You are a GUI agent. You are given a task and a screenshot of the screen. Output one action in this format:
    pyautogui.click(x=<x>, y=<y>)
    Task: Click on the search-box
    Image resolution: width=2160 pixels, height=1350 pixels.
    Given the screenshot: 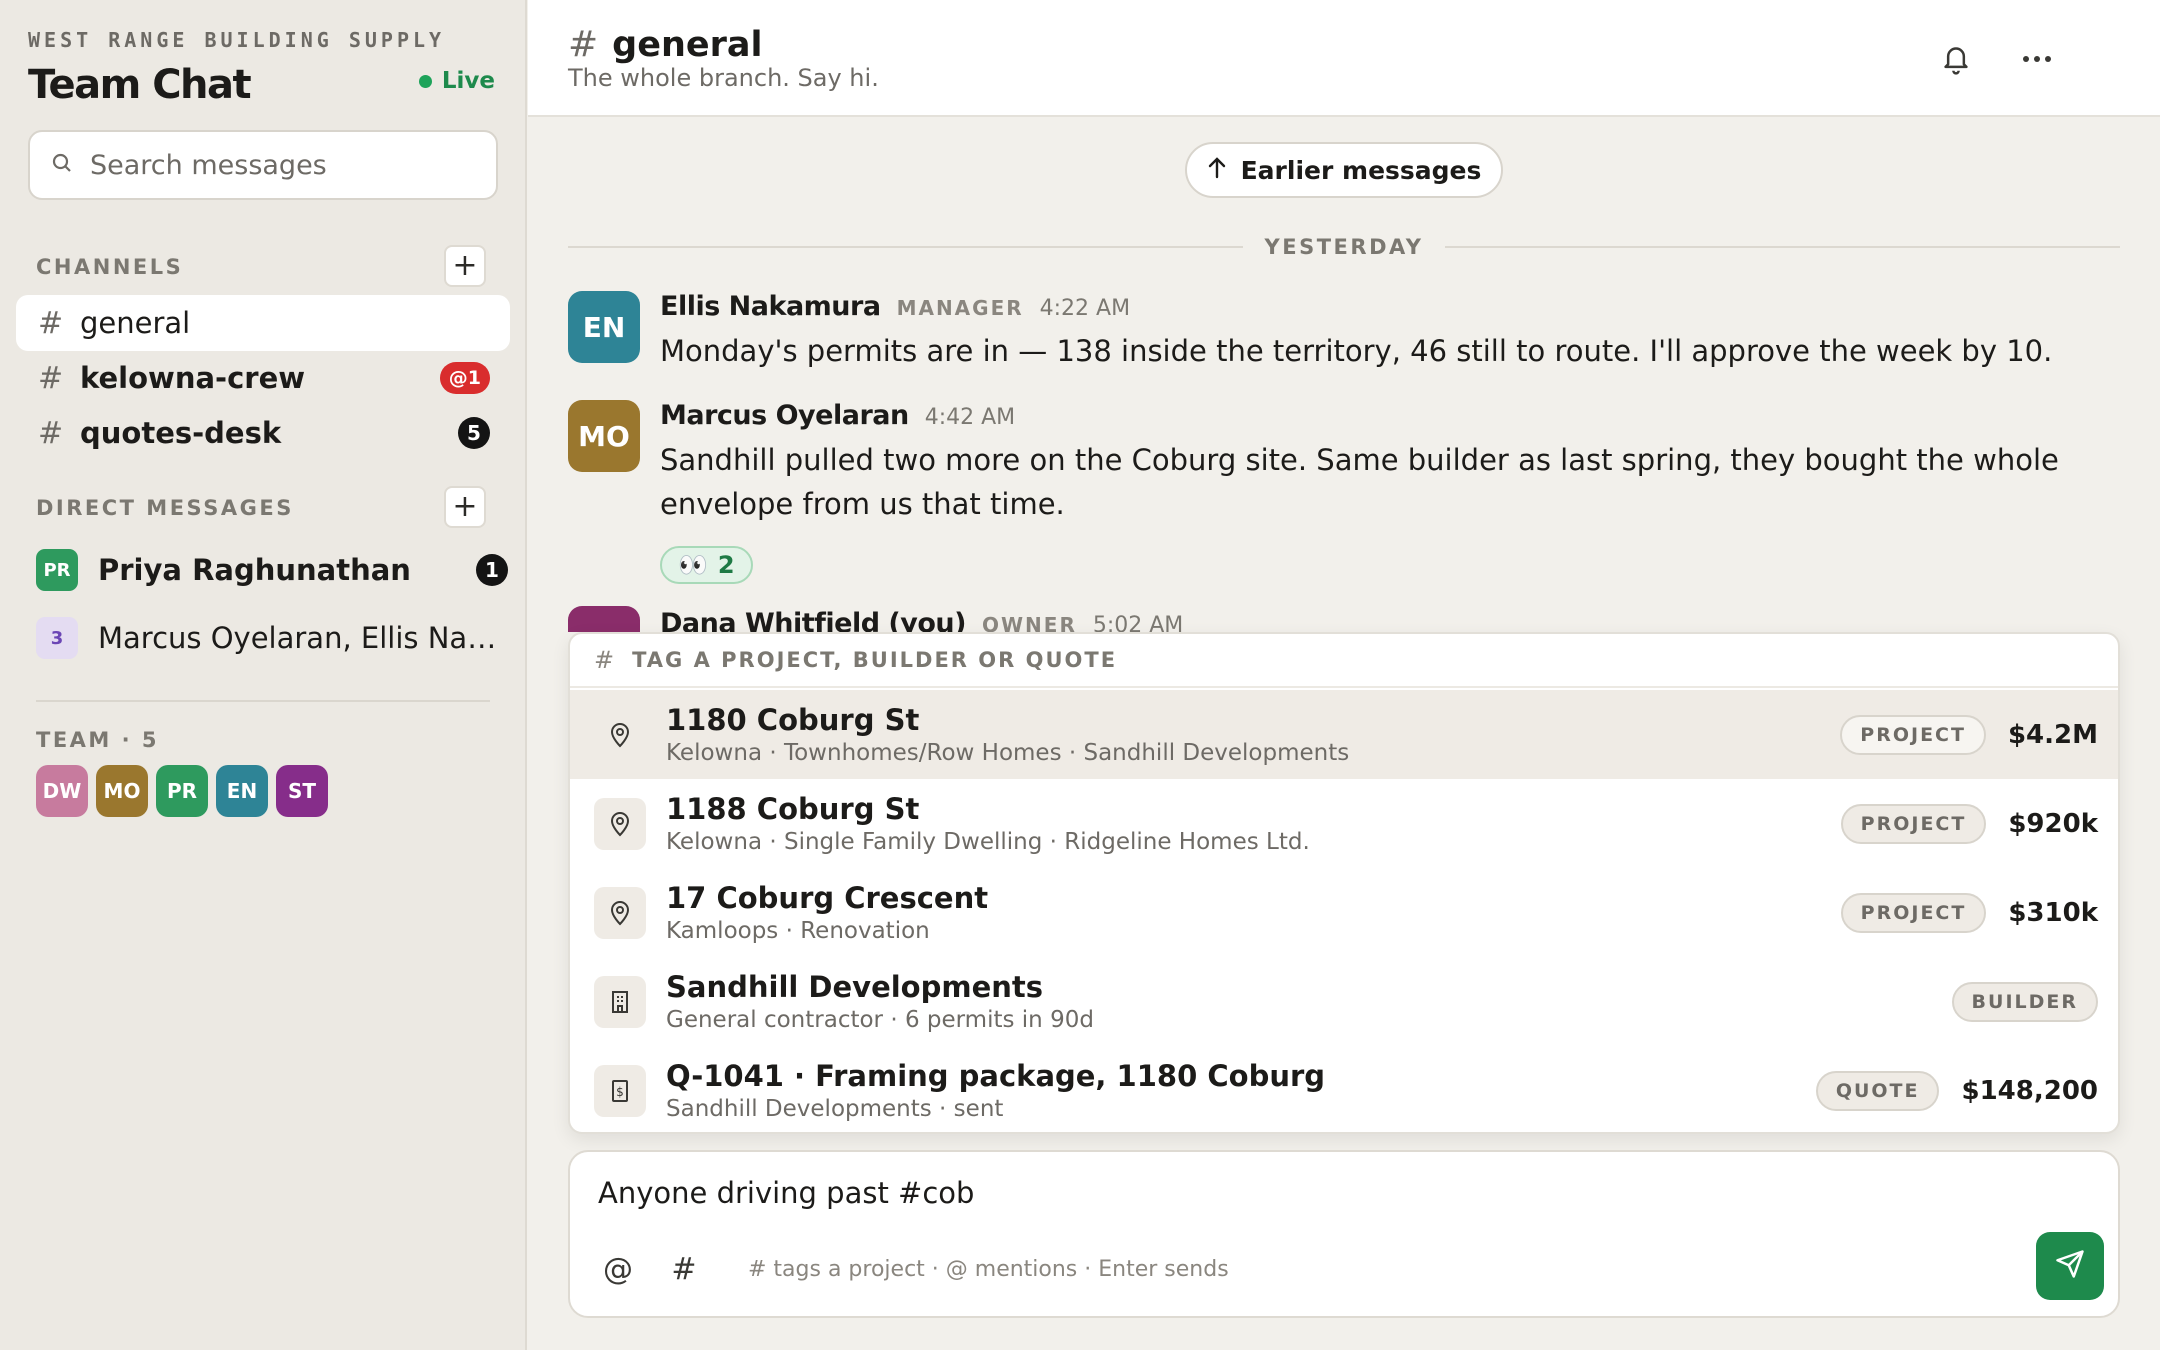 What is the action you would take?
    pyautogui.click(x=263, y=165)
    